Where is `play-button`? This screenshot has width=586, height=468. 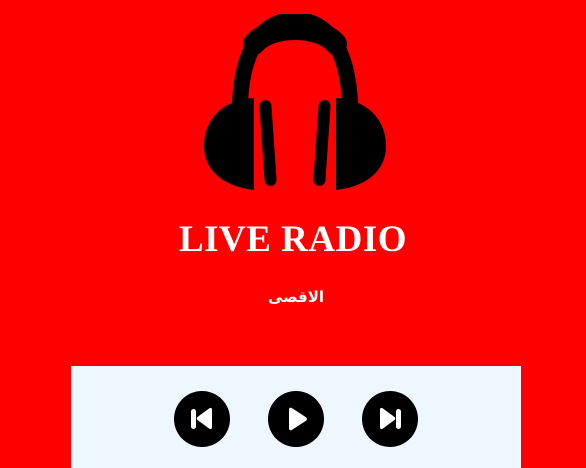 play-button is located at coordinates (296, 419).